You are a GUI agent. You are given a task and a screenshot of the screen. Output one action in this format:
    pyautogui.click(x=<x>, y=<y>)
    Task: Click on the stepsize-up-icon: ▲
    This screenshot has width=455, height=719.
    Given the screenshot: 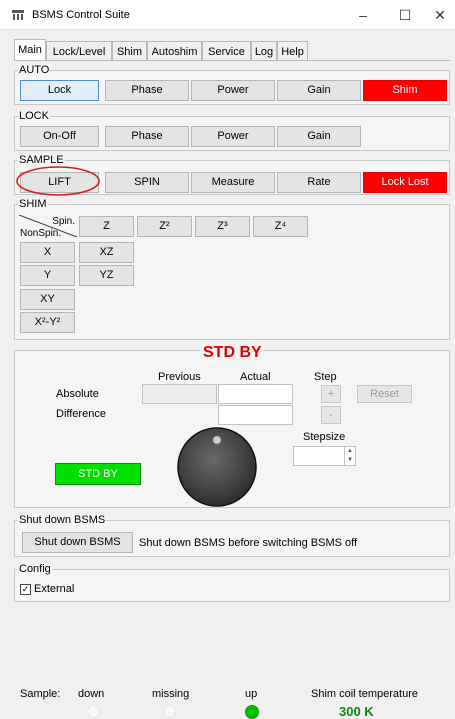 What is the action you would take?
    pyautogui.click(x=350, y=451)
    